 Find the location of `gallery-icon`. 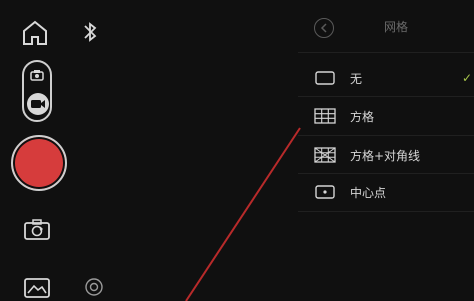

gallery-icon is located at coordinates (37, 288).